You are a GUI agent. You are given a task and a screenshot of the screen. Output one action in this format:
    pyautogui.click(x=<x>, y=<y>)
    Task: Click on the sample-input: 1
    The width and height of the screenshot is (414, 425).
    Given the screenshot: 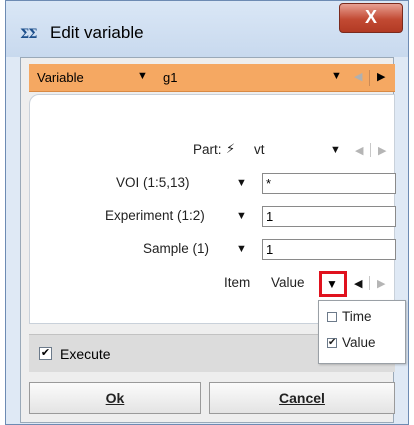 What is the action you would take?
    pyautogui.click(x=329, y=249)
    